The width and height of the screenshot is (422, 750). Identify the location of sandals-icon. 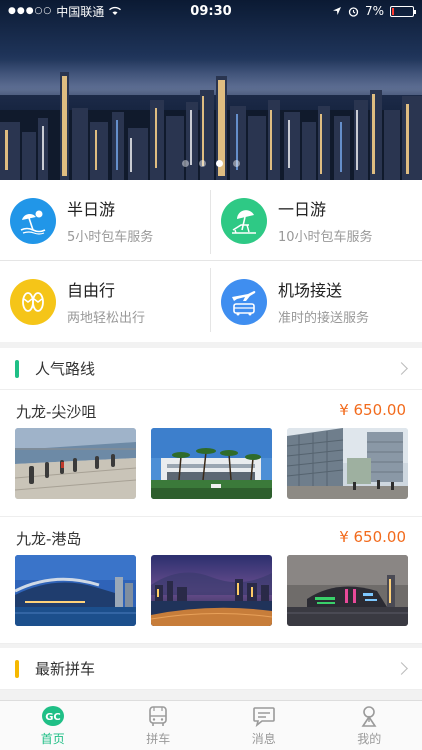
(33, 301).